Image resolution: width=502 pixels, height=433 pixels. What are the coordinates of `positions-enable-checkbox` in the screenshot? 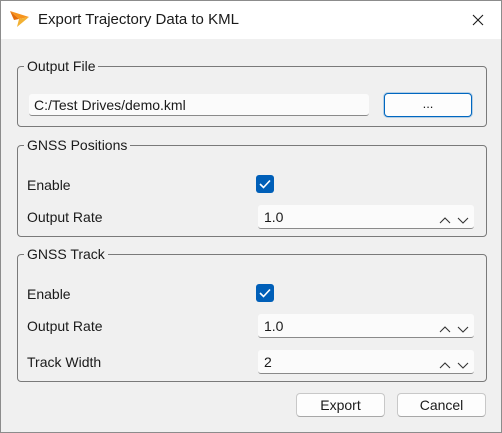 It's located at (265, 184).